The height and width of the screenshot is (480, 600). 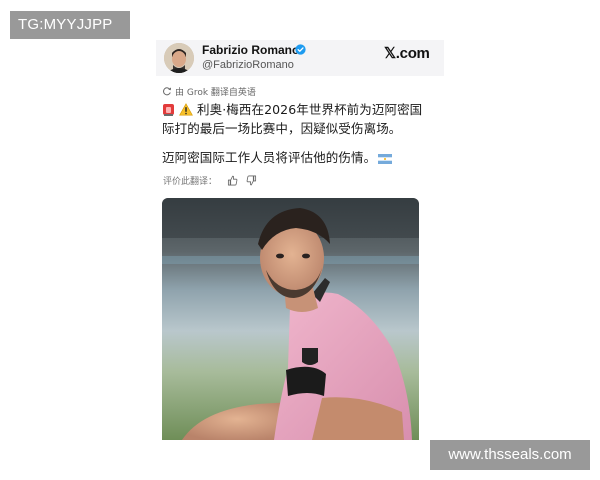 I want to click on post-text-paragraph-2: 迈阿密国际工作人员将评估他的伤情。, so click(x=302, y=157).